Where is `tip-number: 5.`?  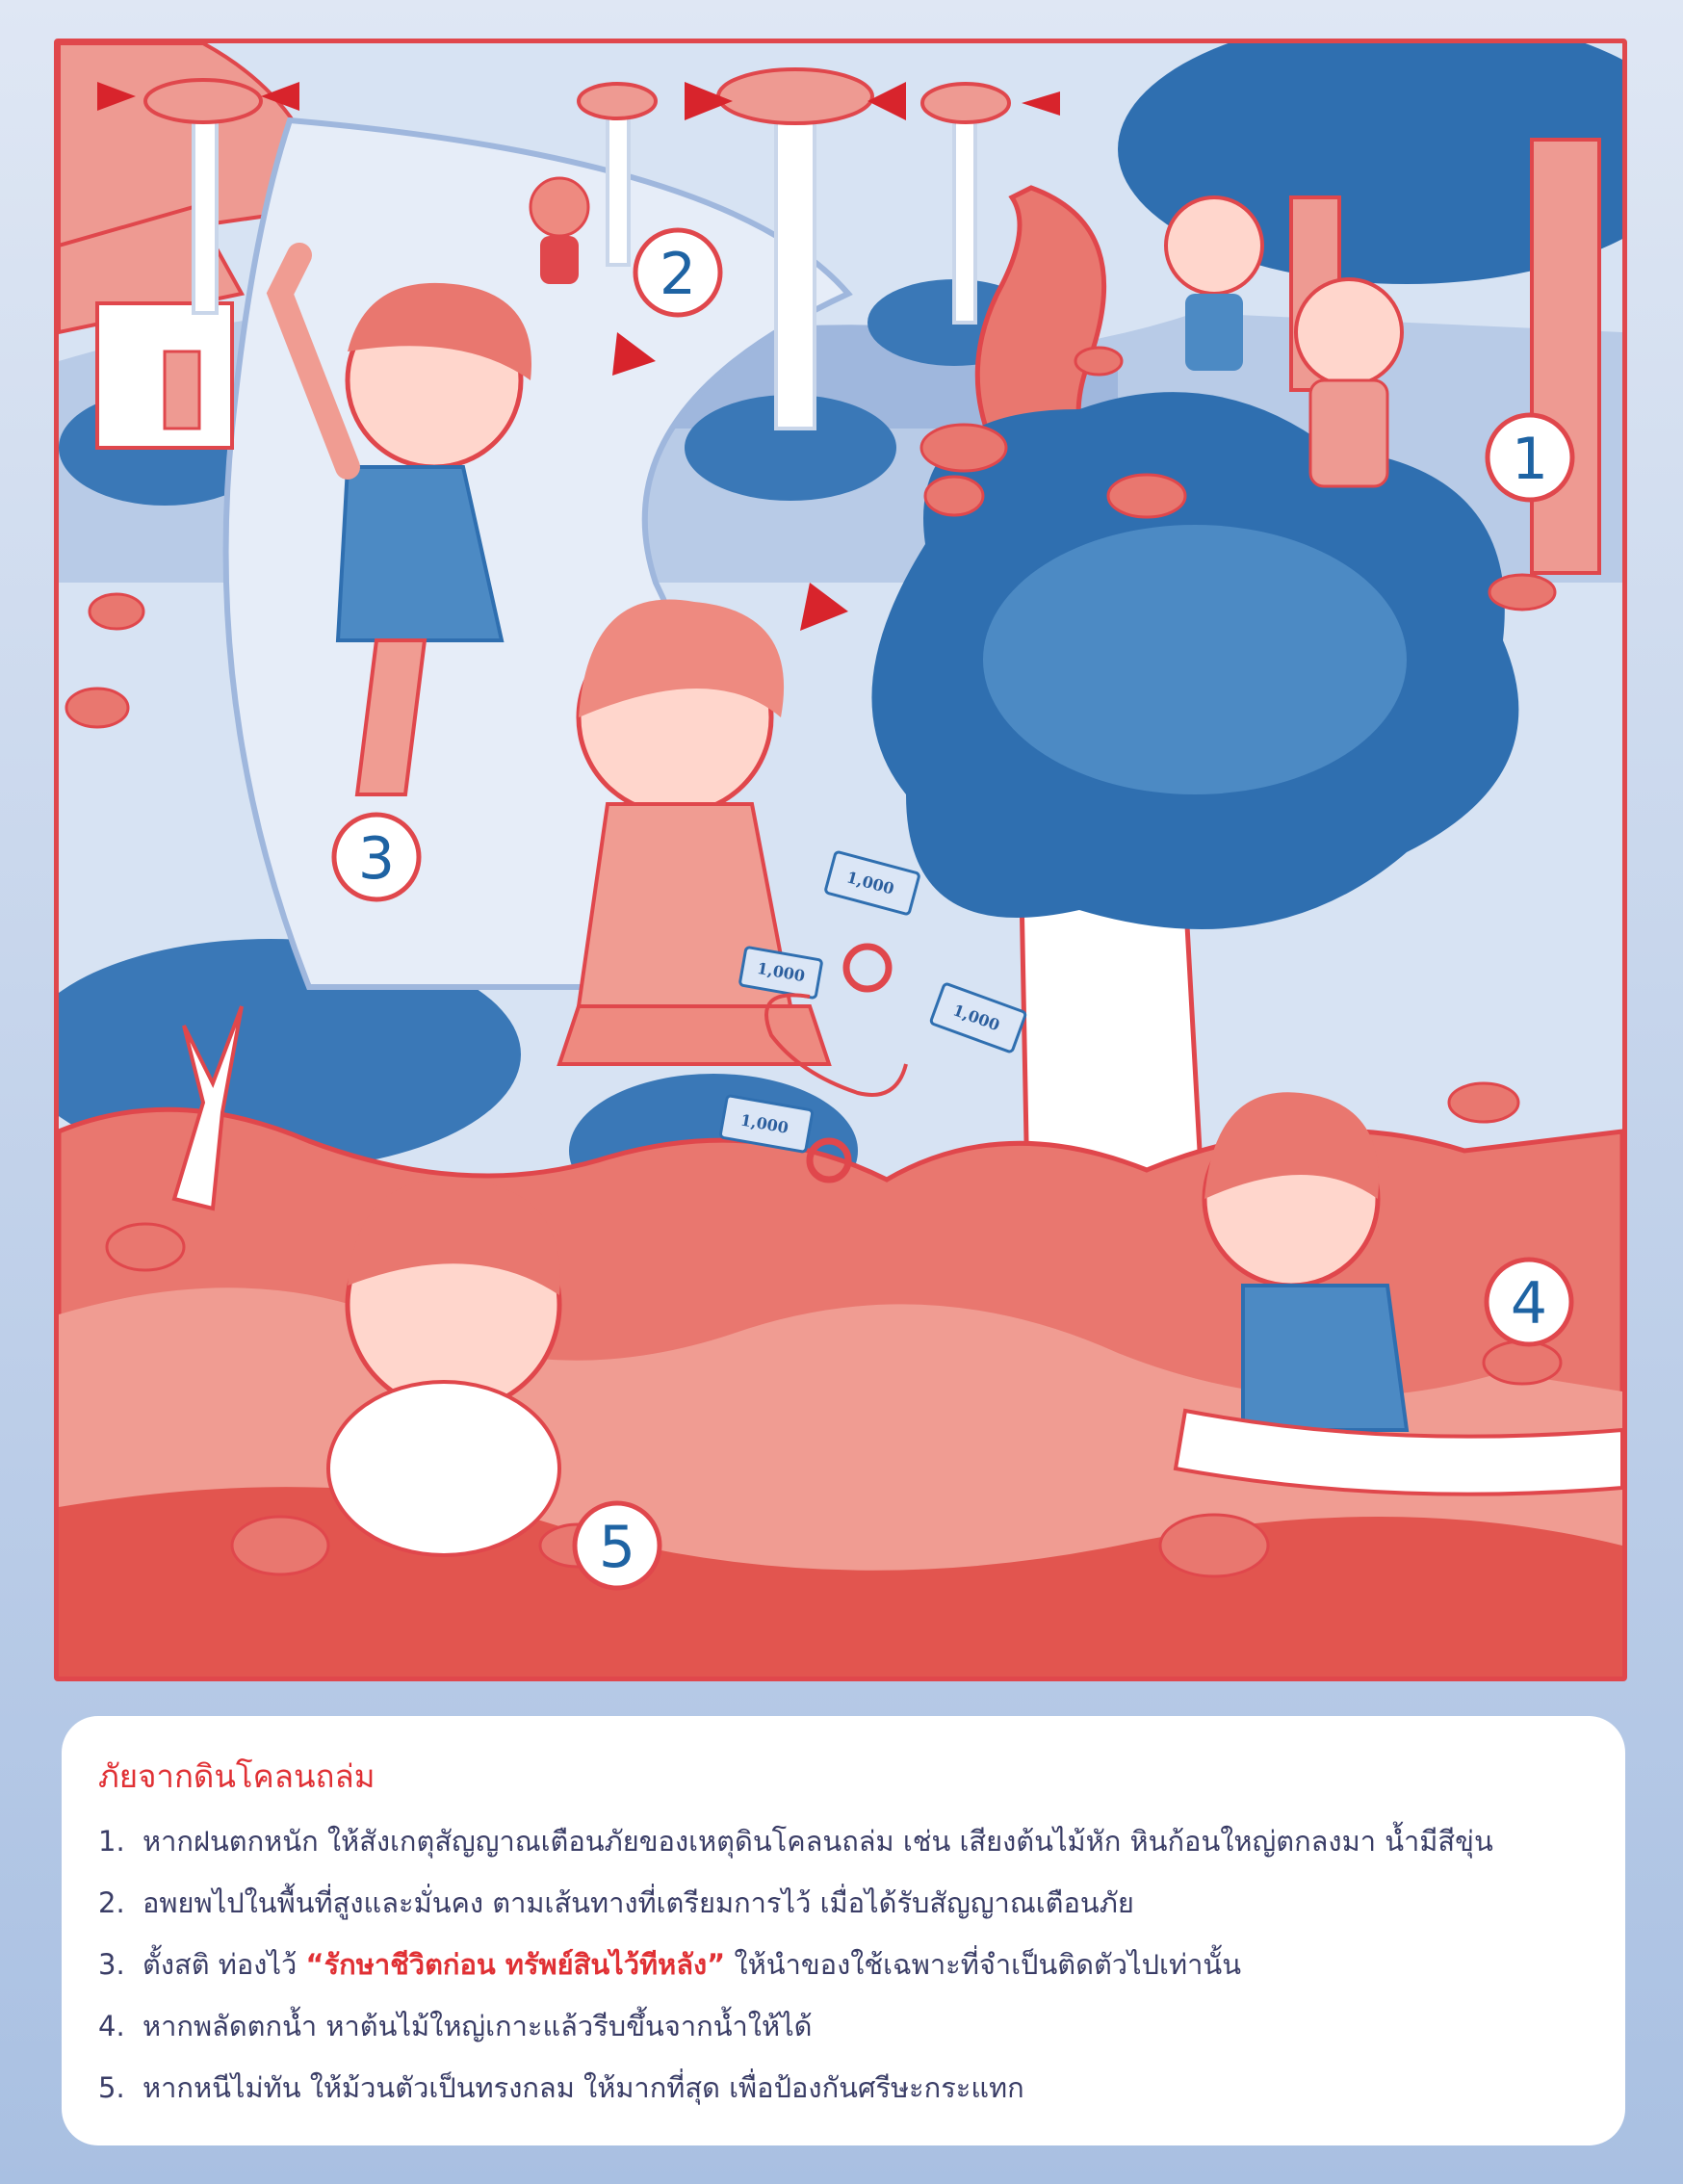 tip-number: 5. is located at coordinates (112, 2087).